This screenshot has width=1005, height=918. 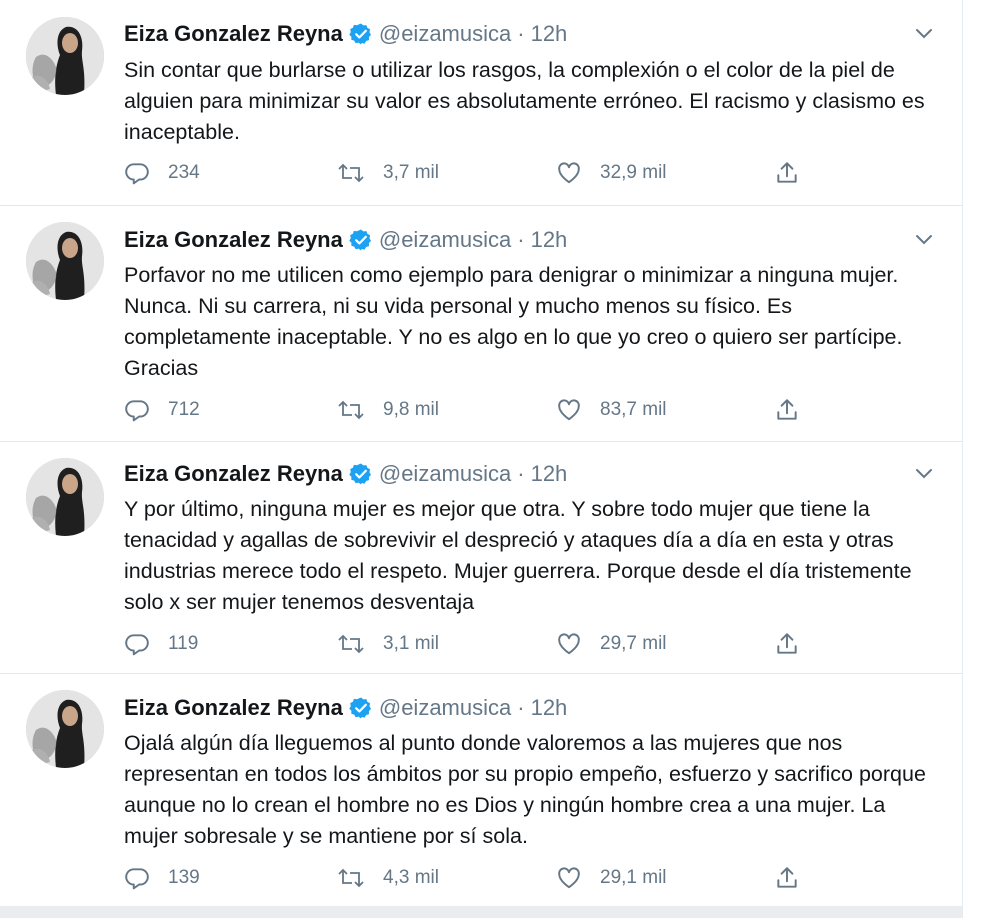 What do you see at coordinates (162, 410) in the screenshot?
I see `reply-button: 712` at bounding box center [162, 410].